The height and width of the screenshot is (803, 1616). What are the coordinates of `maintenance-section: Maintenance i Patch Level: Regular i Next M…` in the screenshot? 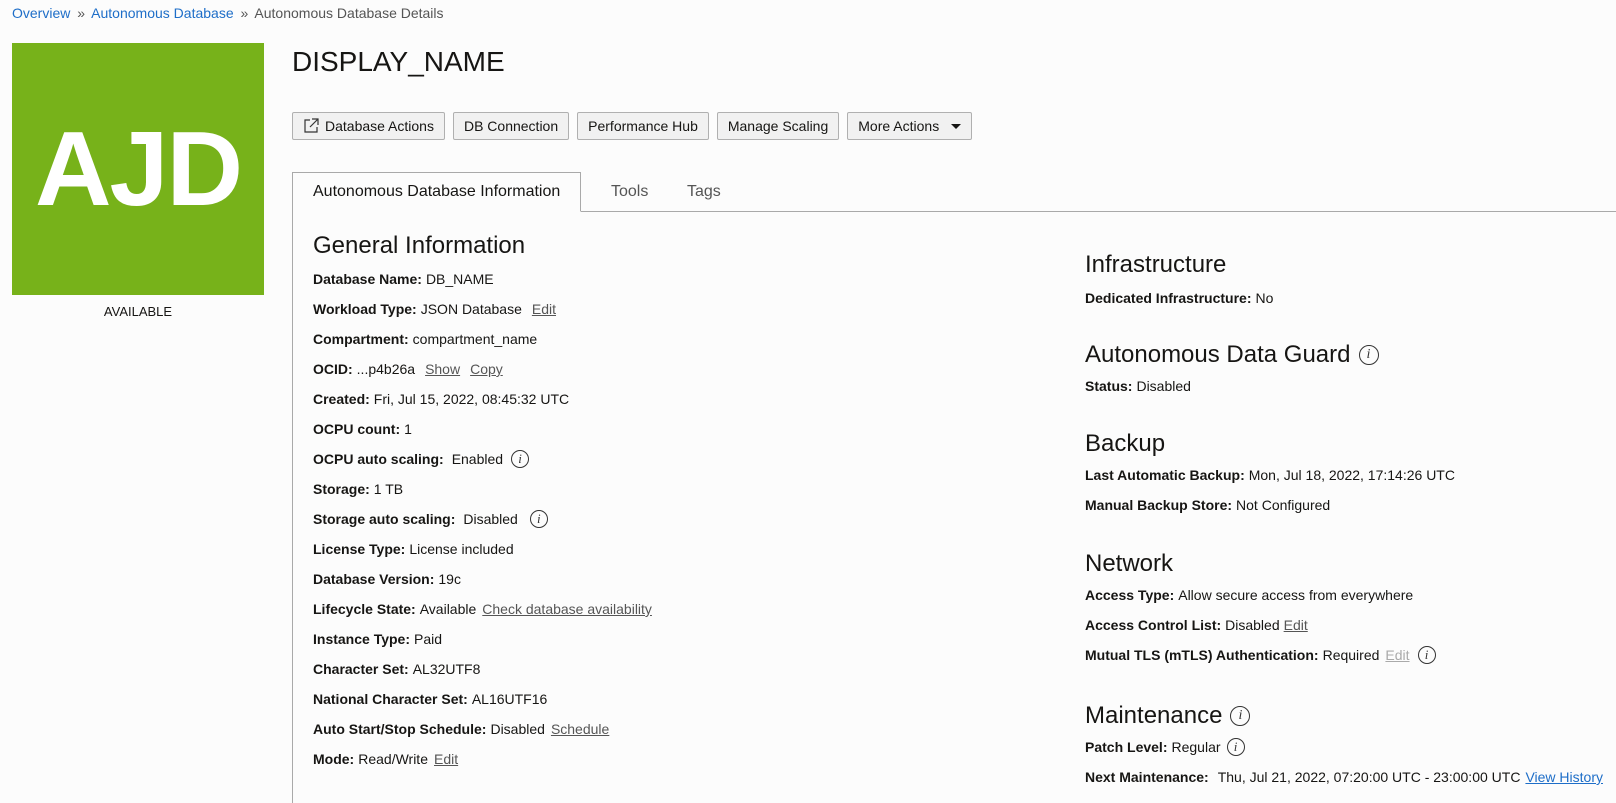 It's located at (1344, 747).